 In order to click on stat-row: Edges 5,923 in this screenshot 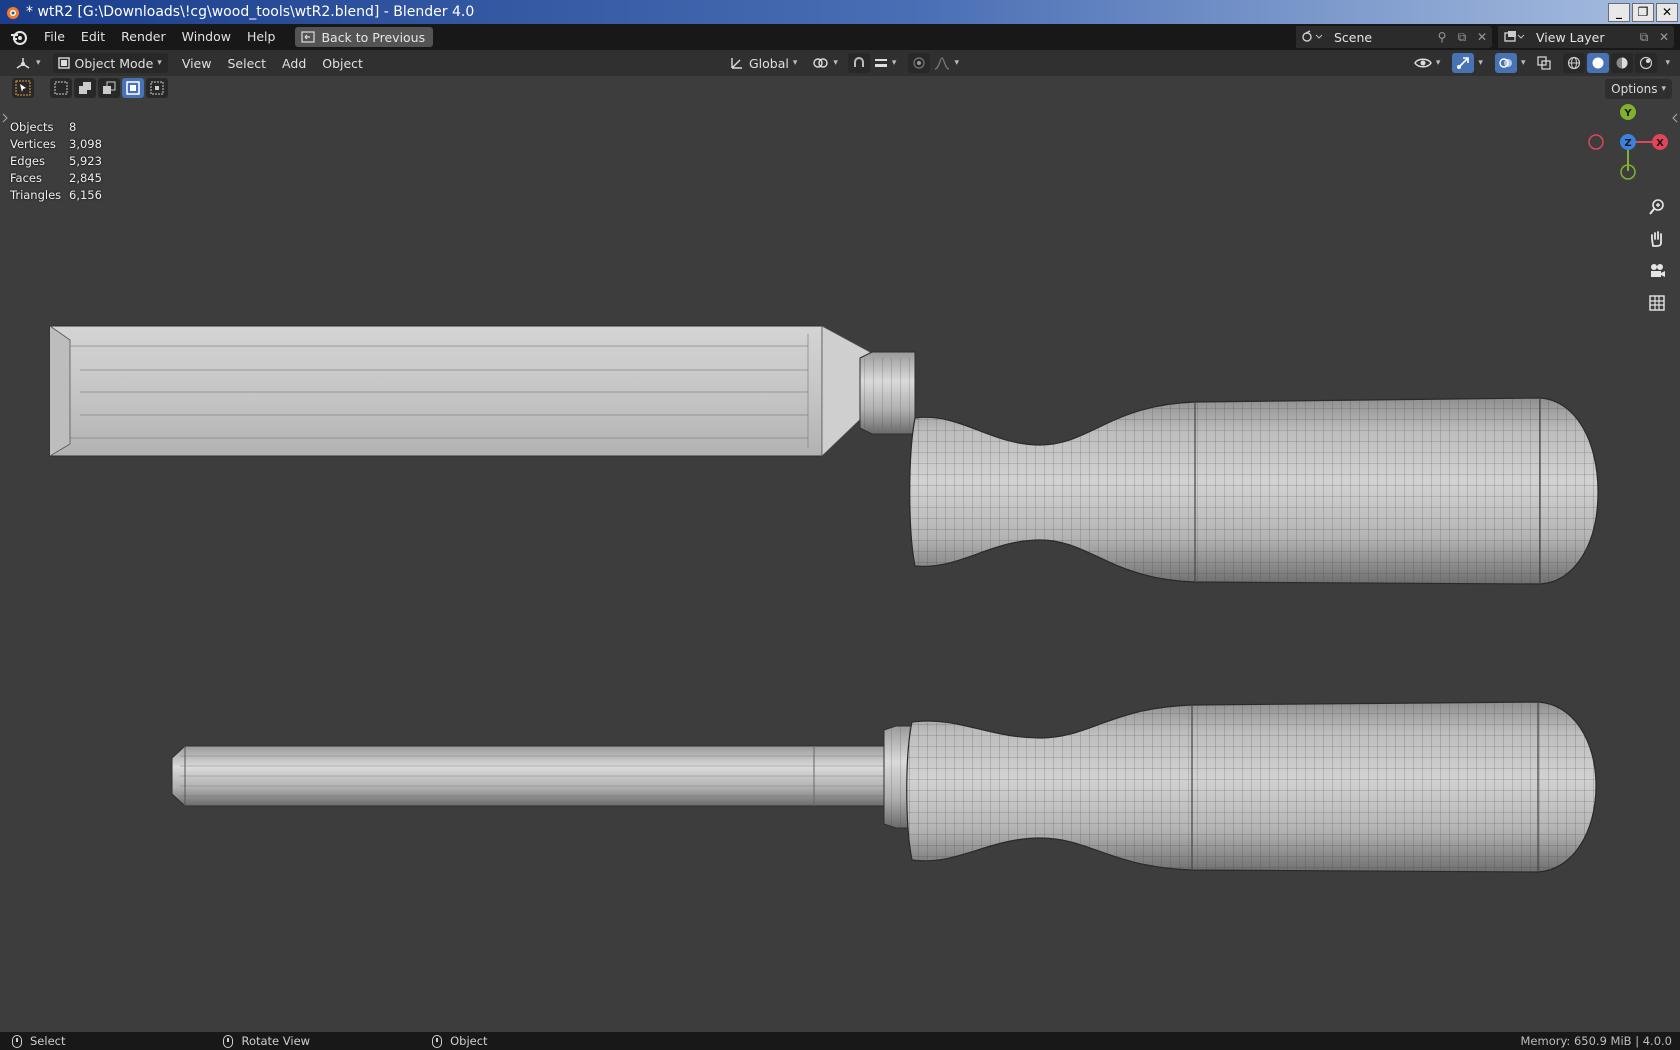, I will do `click(56, 161)`.